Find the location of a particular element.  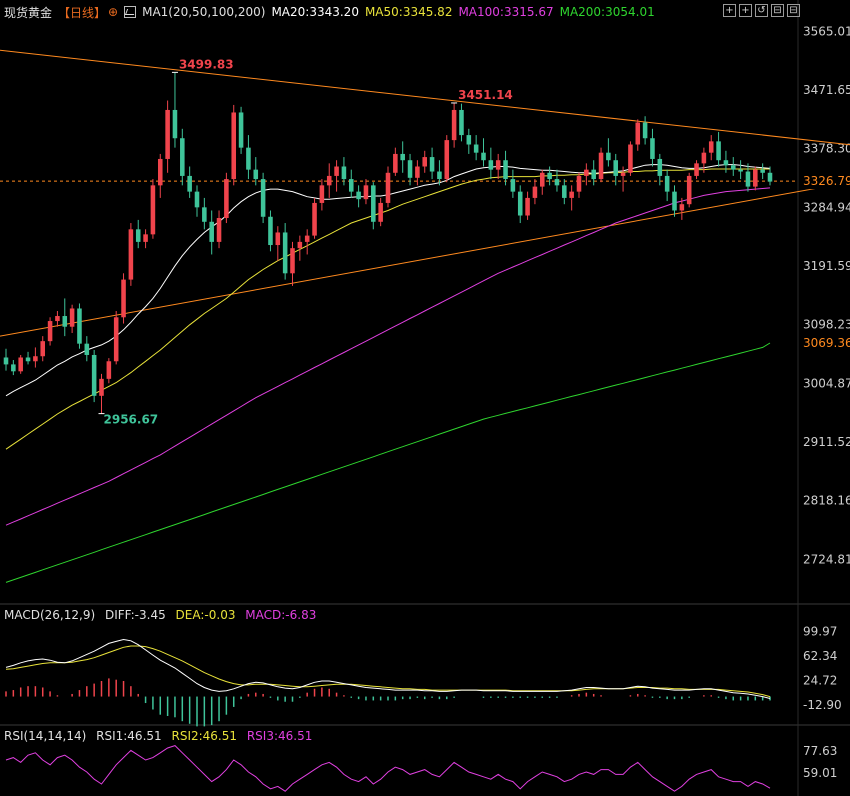

macd-params: MACD(26,12,9) is located at coordinates (50, 615).